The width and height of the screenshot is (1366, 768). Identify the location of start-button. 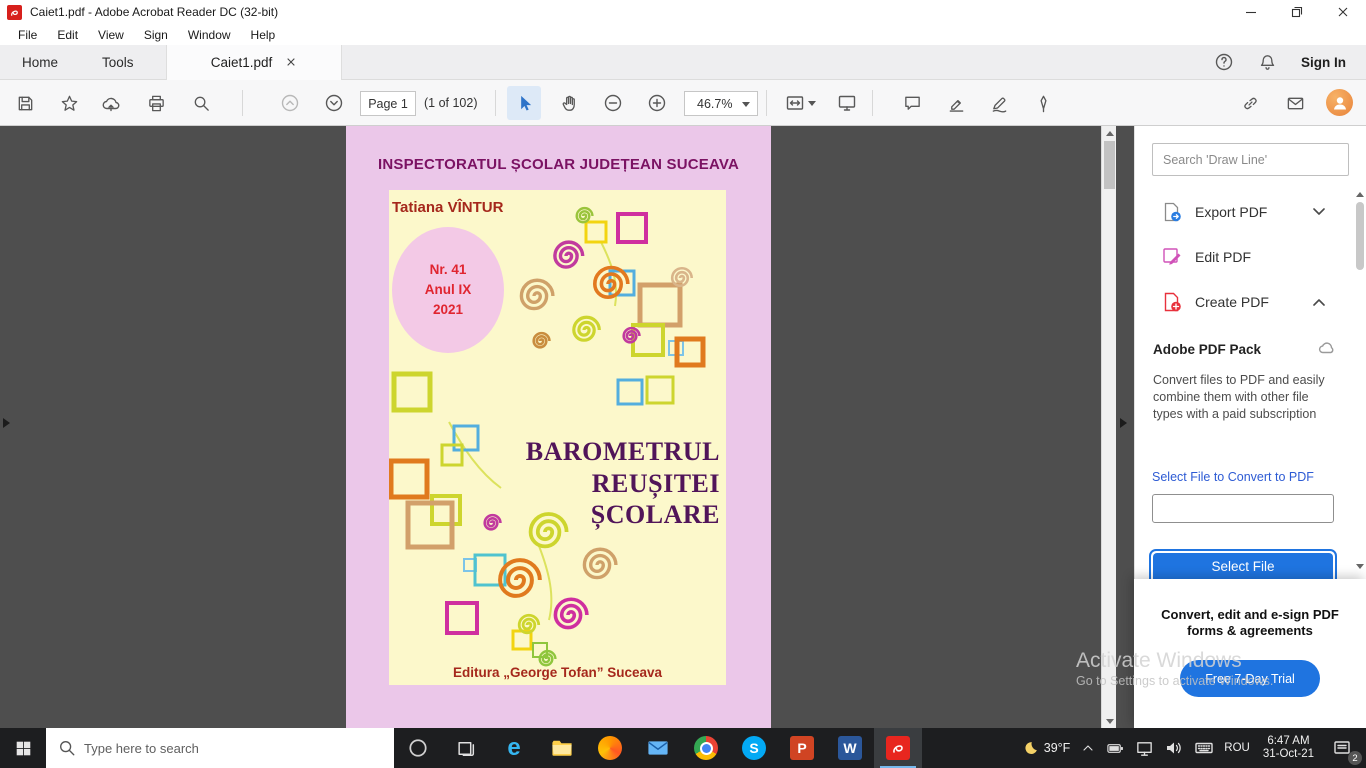
(23, 748).